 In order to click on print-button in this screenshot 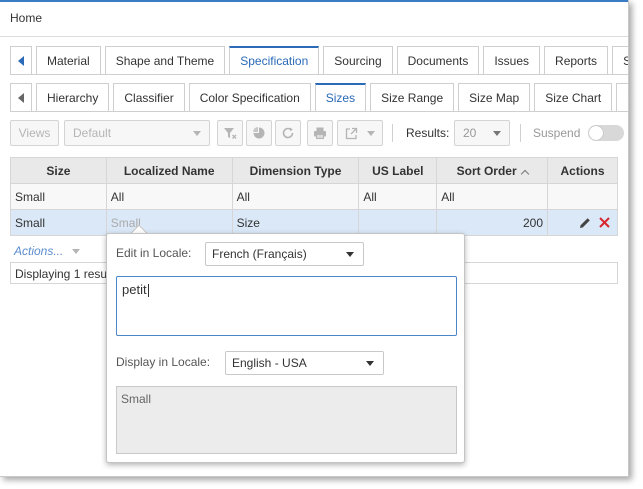, I will do `click(320, 133)`.